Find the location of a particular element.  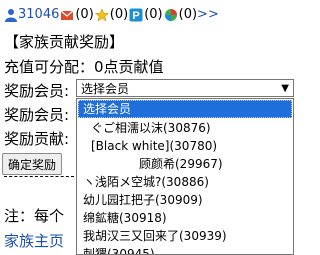

p-badge-icon: P is located at coordinates (136, 15).